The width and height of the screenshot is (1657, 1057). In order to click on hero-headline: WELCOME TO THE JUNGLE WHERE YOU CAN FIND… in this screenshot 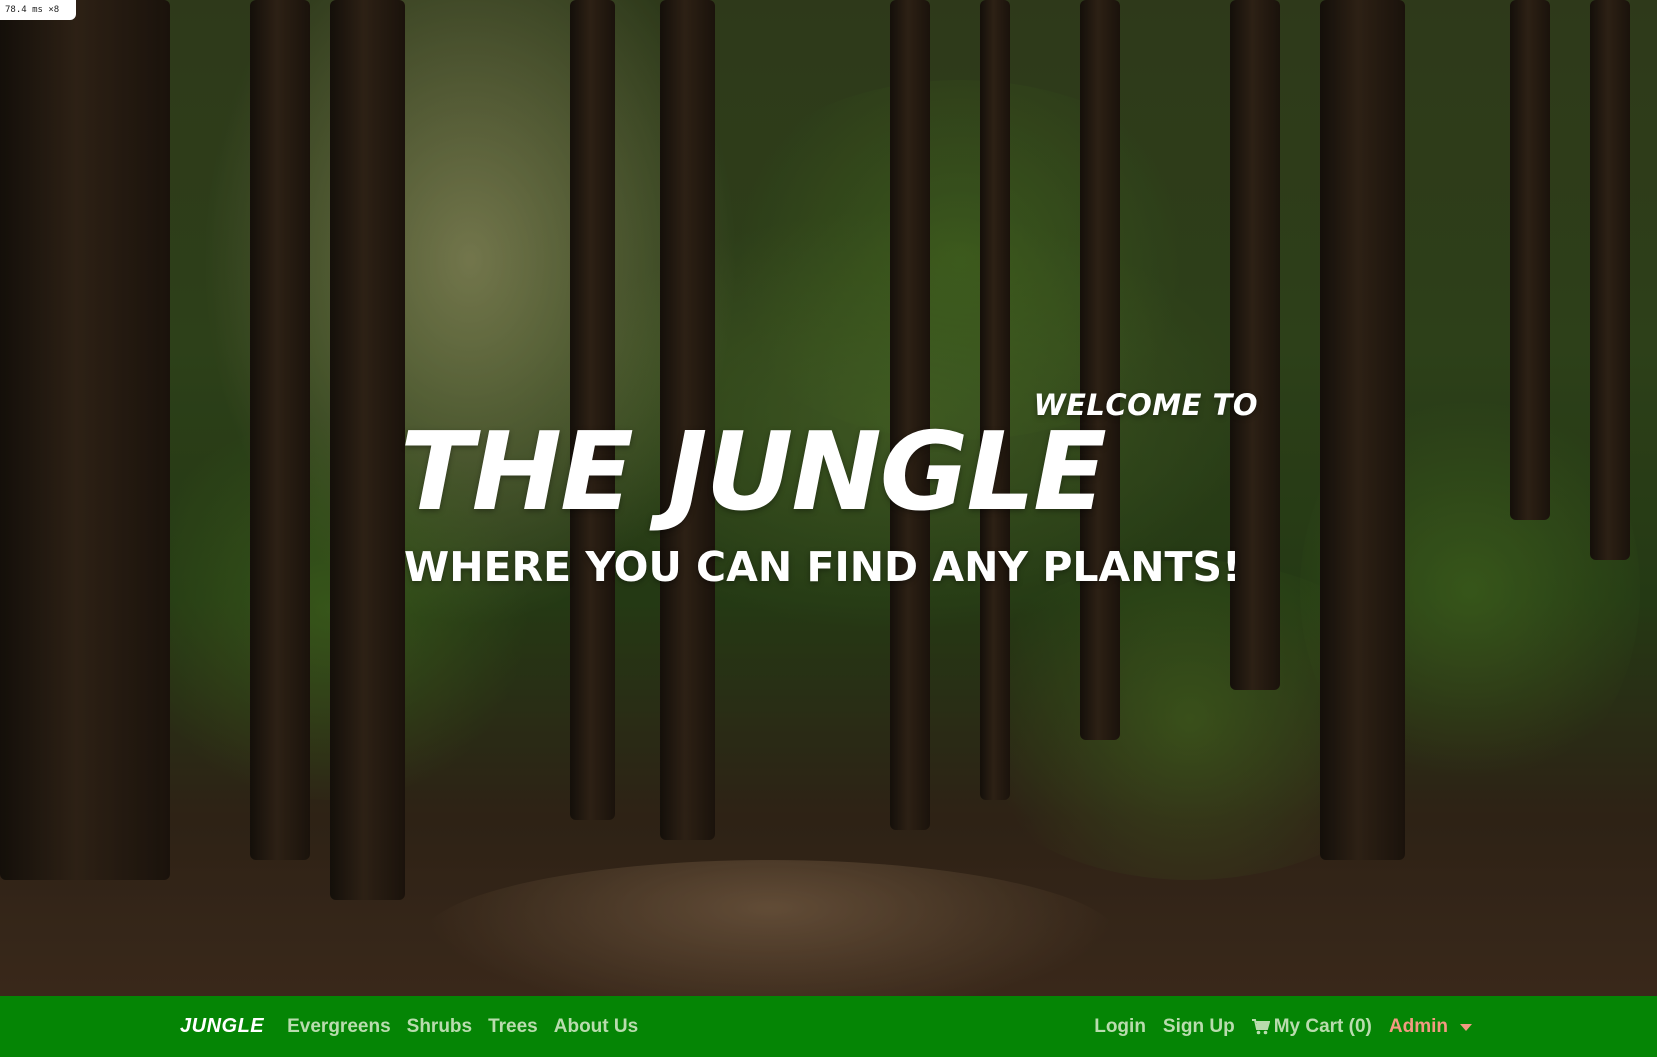, I will do `click(832, 490)`.